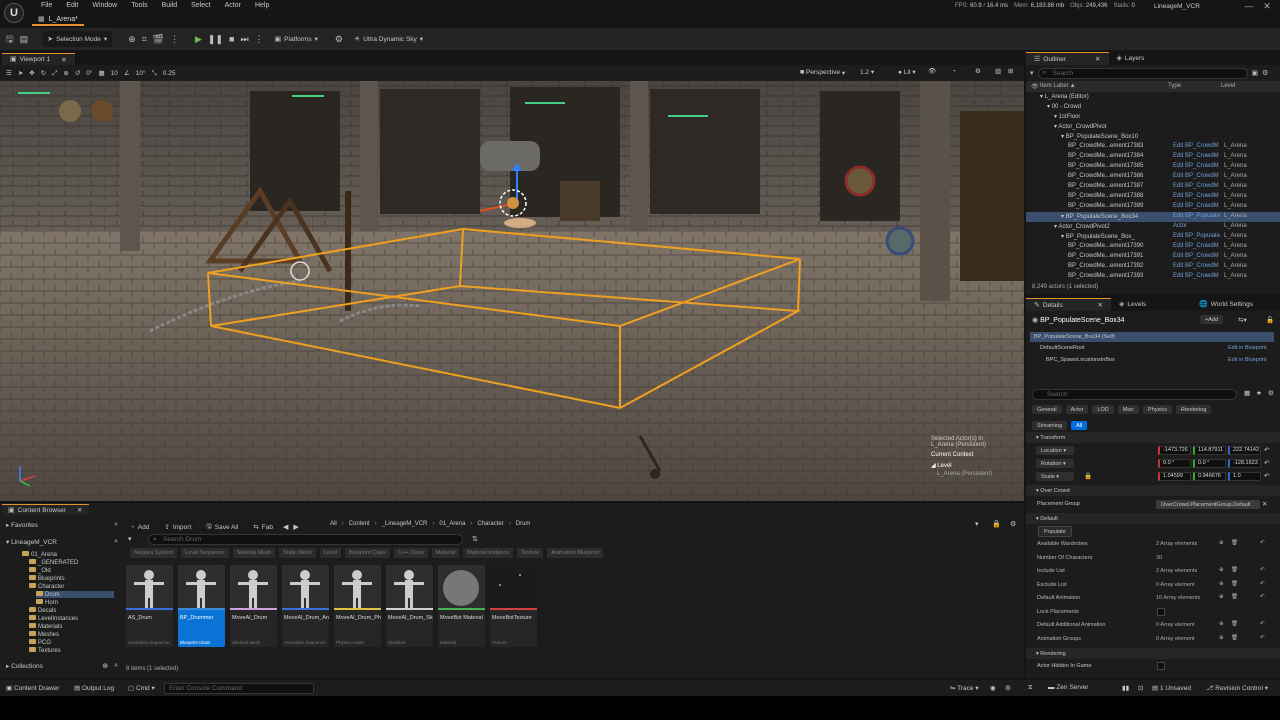  I want to click on asset-filter-chip: Static Mesh, so click(297, 553).